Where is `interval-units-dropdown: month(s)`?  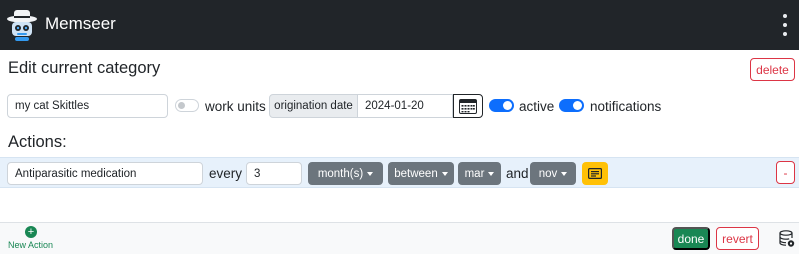 interval-units-dropdown: month(s) is located at coordinates (345, 173).